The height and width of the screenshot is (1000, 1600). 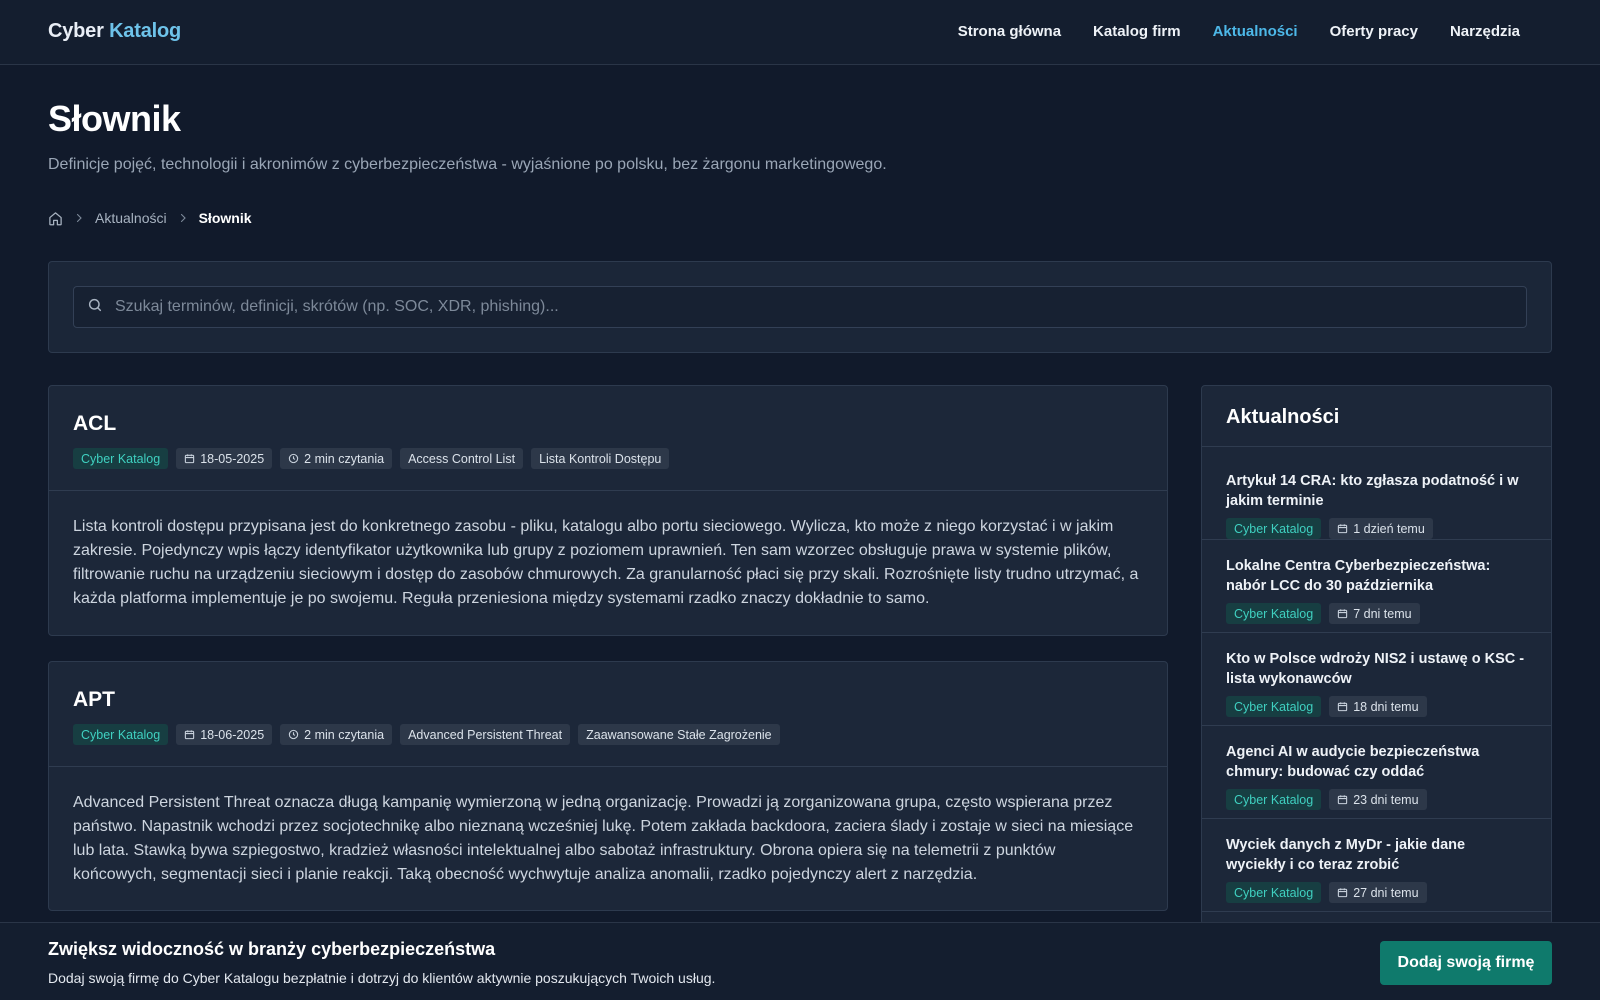 I want to click on news-meta: Cyber Katalog 18 dni temu, so click(x=1376, y=706).